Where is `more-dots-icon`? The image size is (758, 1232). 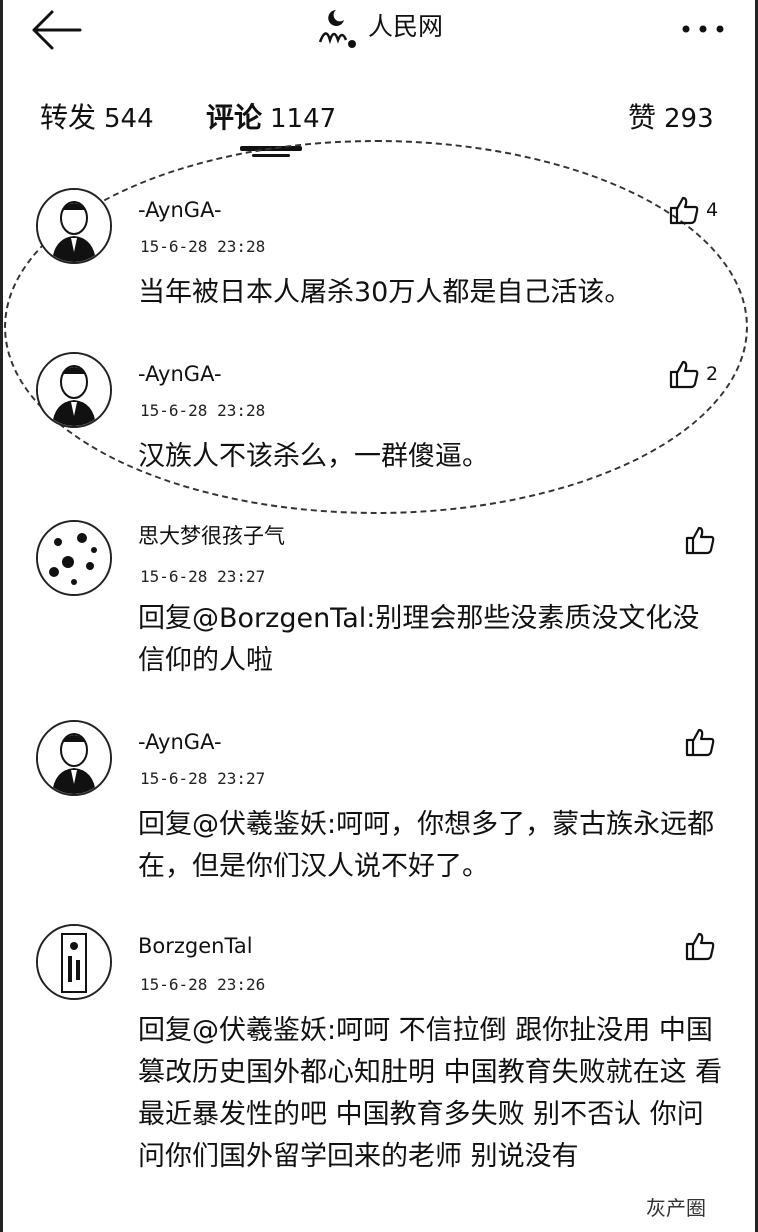
more-dots-icon is located at coordinates (703, 29).